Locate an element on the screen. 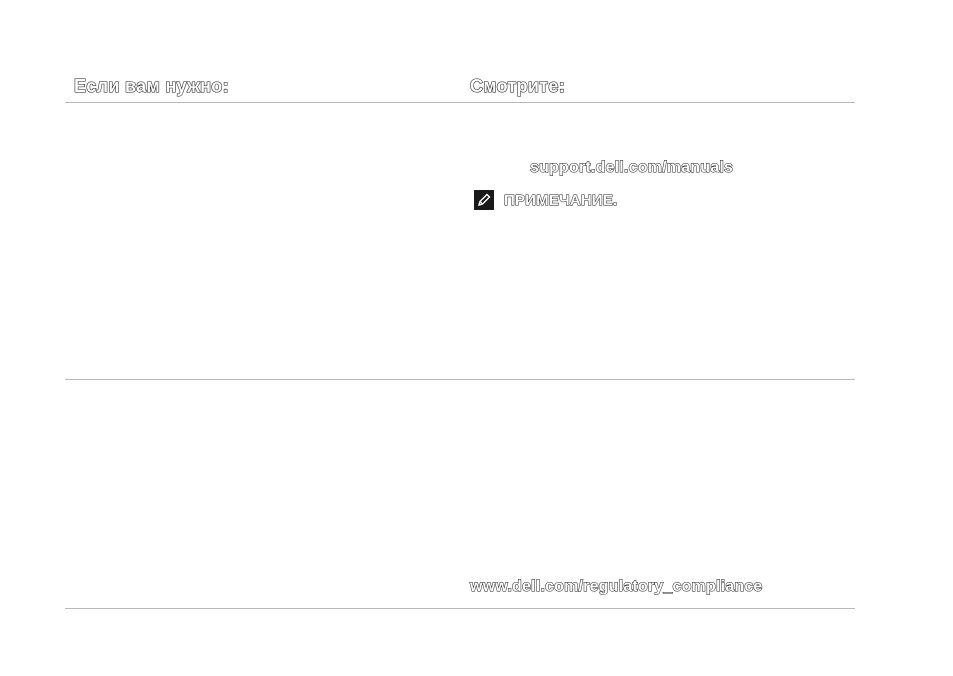 The image size is (953, 676). note-label: ПРИМЕЧАНИЕ. is located at coordinates (560, 200).